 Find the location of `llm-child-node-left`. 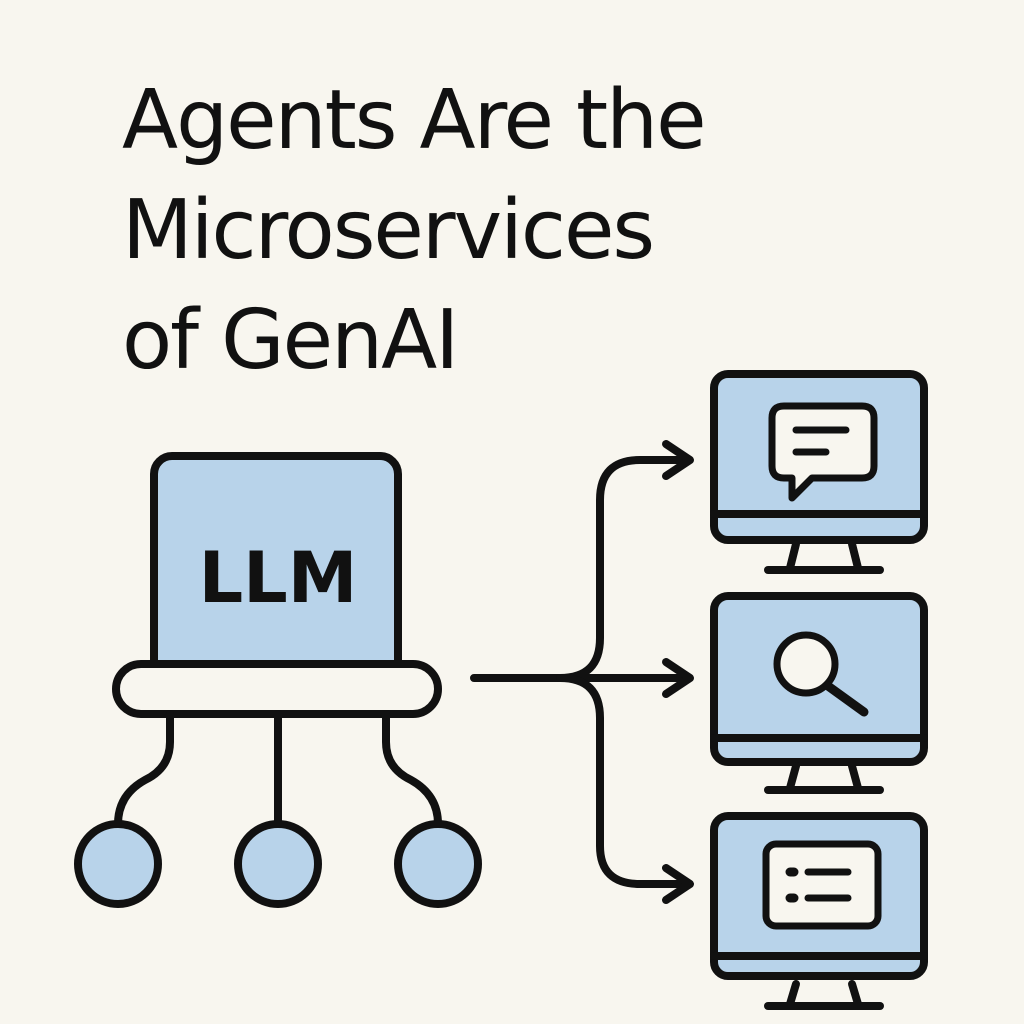

llm-child-node-left is located at coordinates (118, 864).